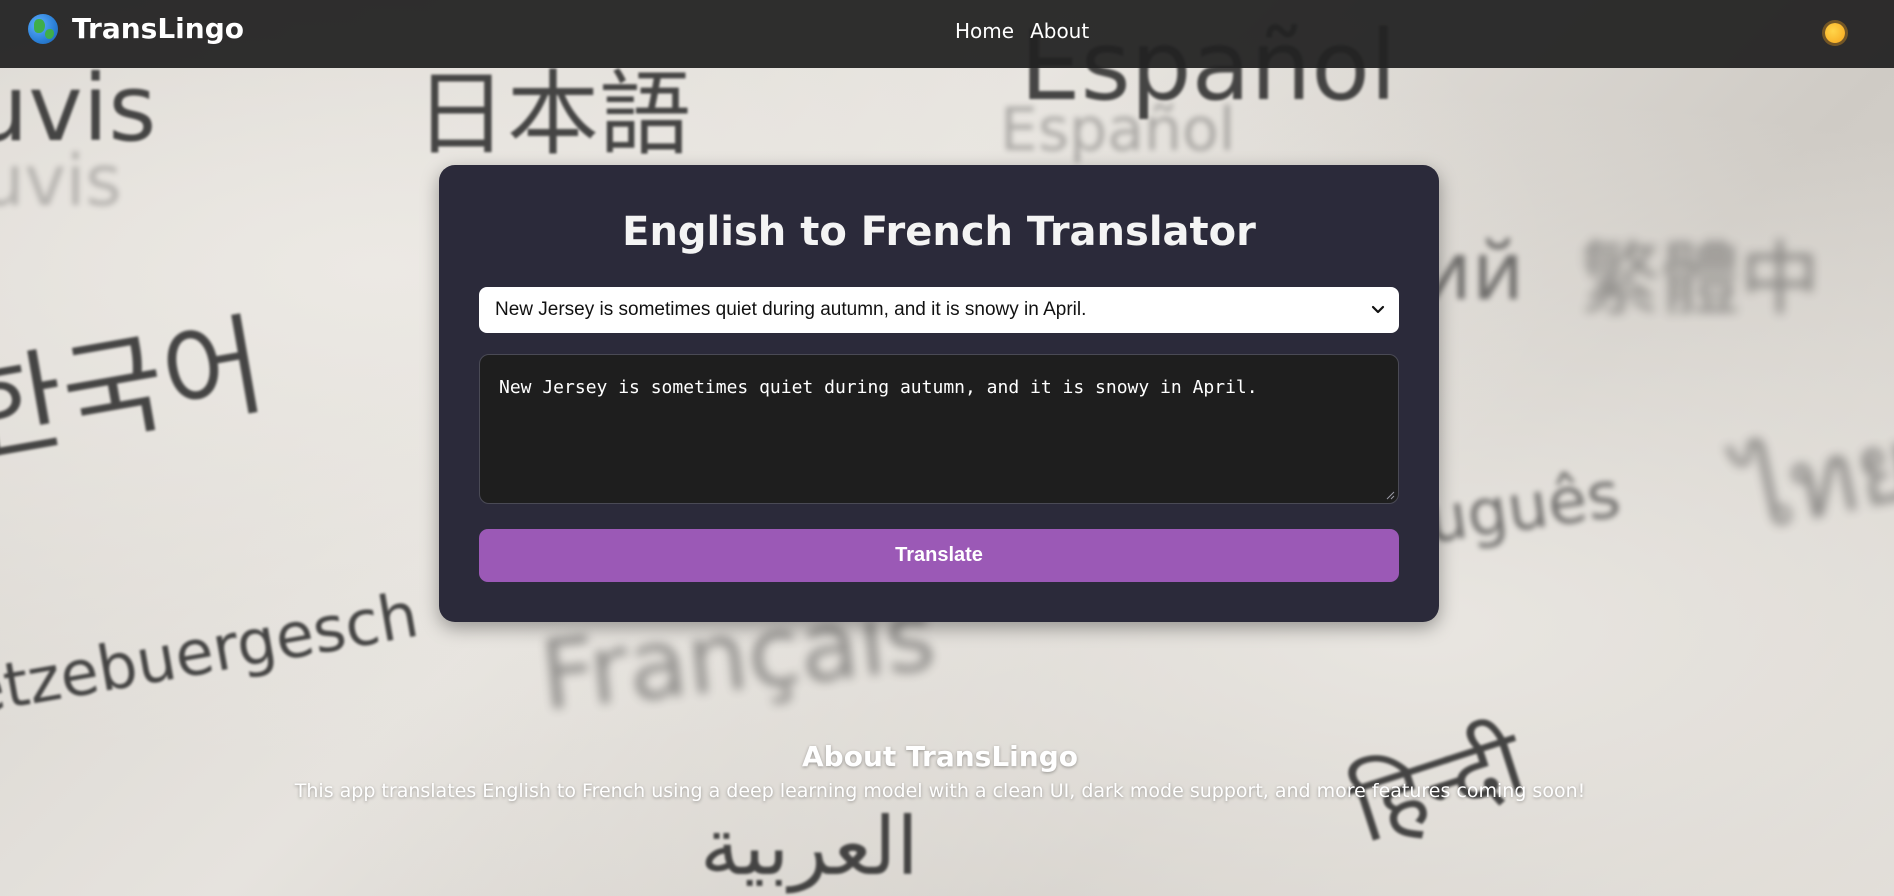  Describe the element at coordinates (61, 181) in the screenshot. I see `bg-word: uvis` at that location.